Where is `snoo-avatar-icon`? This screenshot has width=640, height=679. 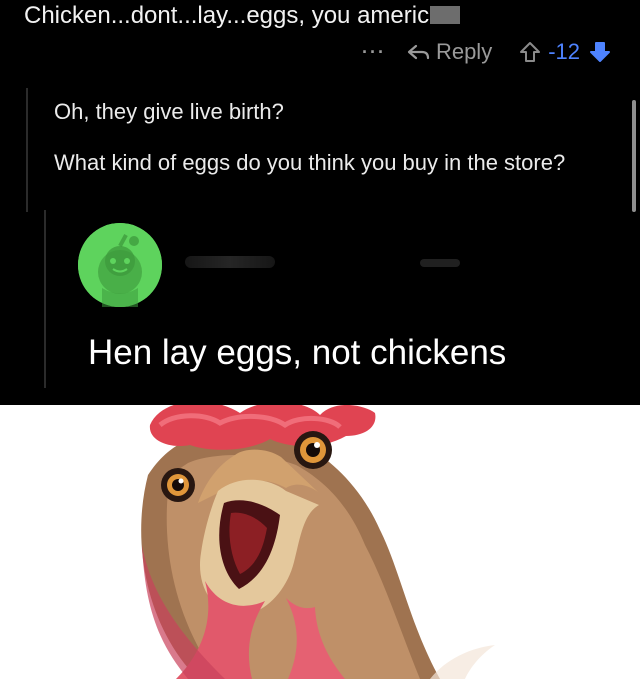
snoo-avatar-icon is located at coordinates (120, 265).